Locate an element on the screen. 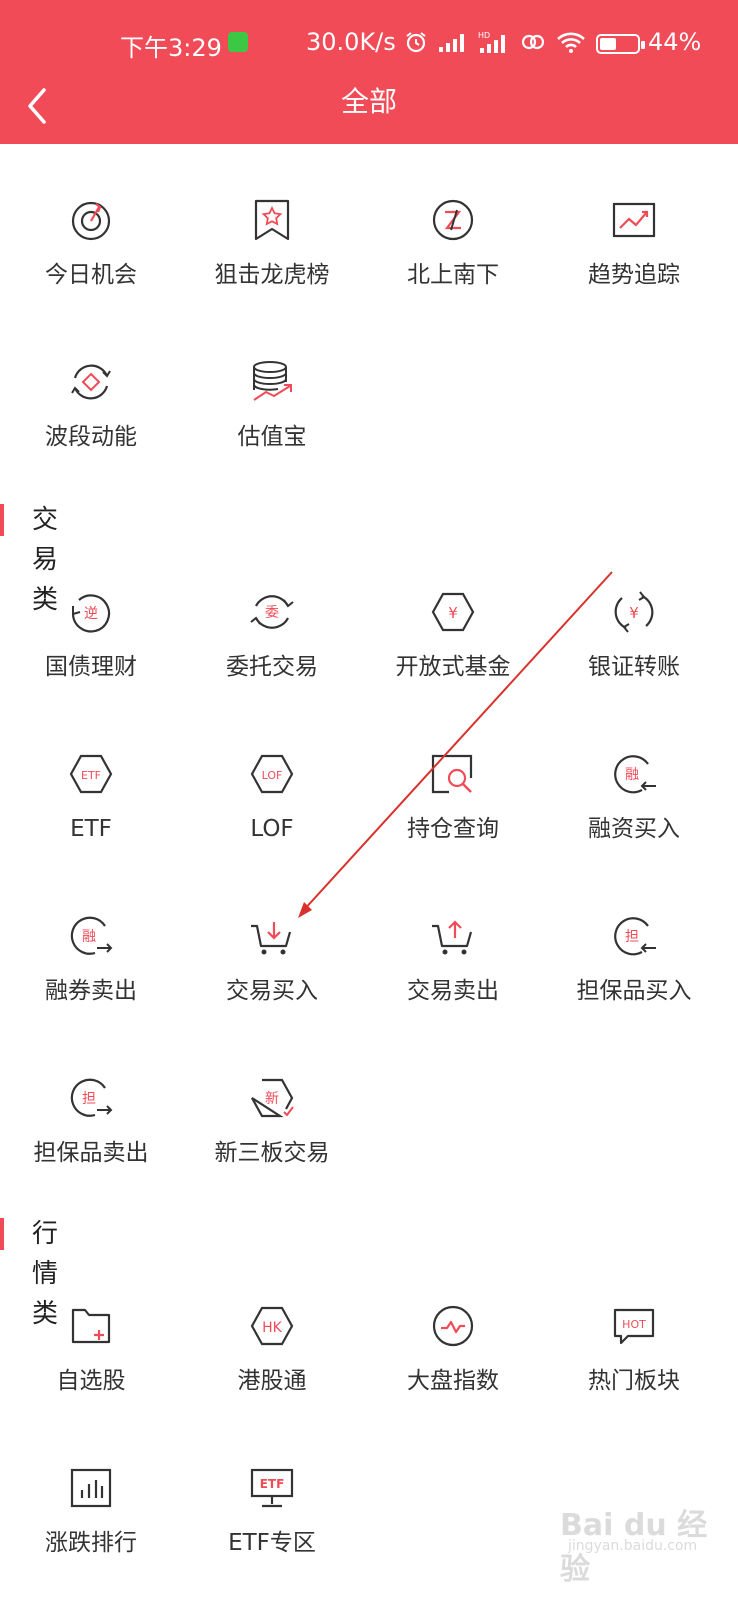 The width and height of the screenshot is (738, 1600). item-label: LOF is located at coordinates (272, 829).